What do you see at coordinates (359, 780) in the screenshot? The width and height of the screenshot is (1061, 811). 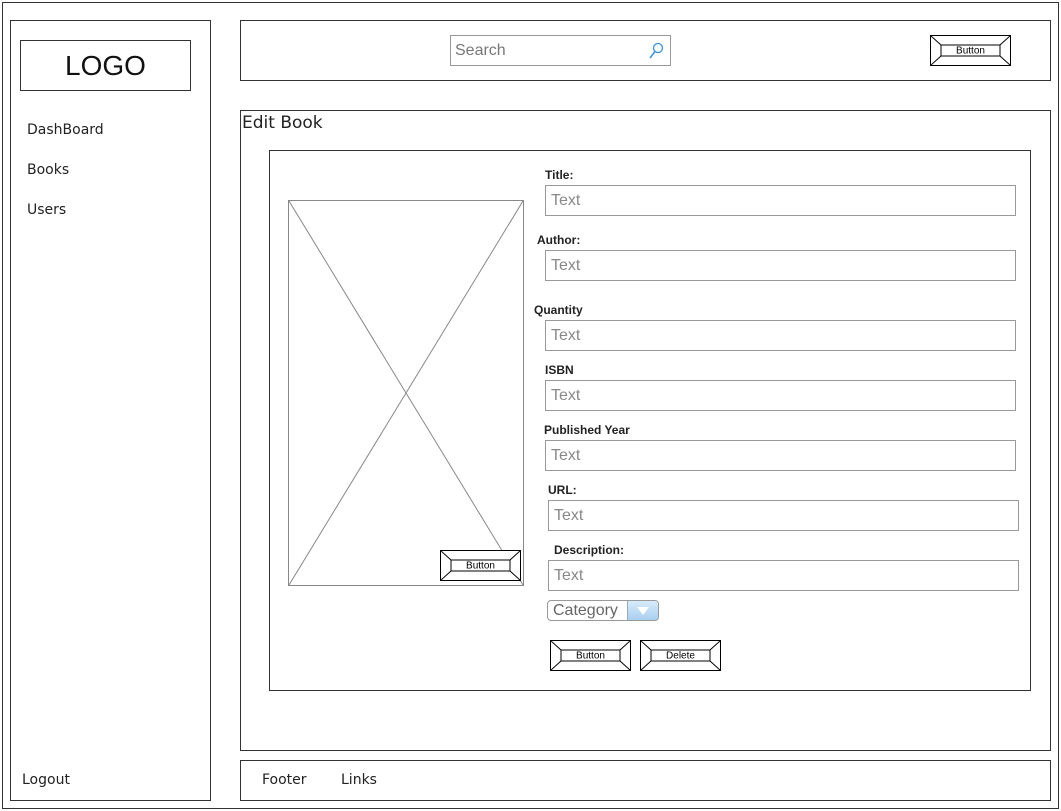 I see `footer-link-links: Links` at bounding box center [359, 780].